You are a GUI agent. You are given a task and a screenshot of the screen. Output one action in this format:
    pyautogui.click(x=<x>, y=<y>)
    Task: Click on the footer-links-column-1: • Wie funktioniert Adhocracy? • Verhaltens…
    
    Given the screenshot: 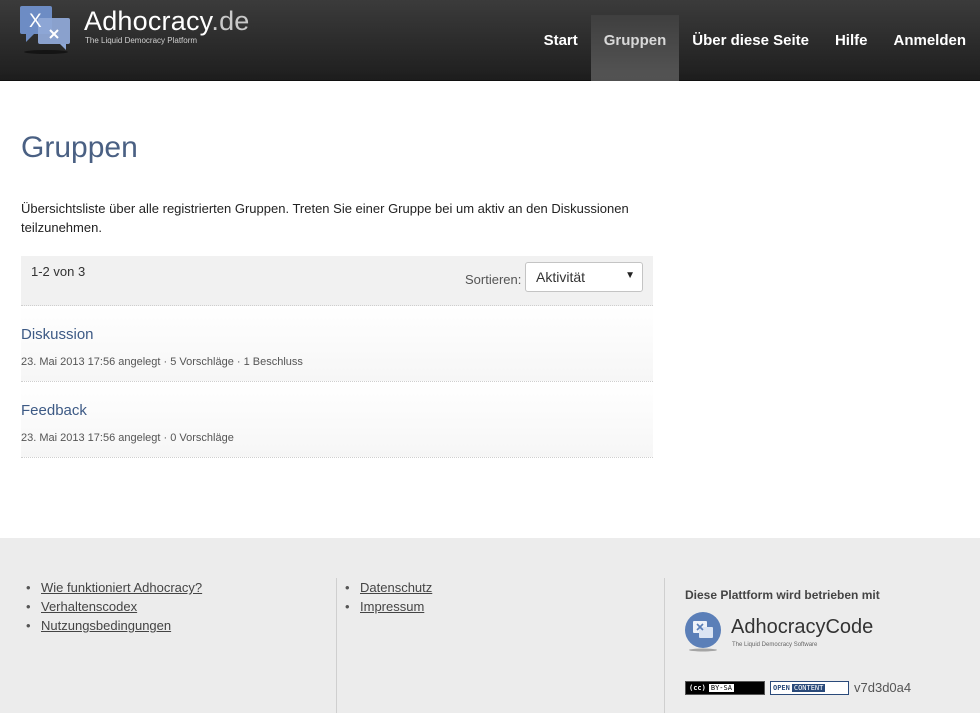 What is the action you would take?
    pyautogui.click(x=111, y=606)
    